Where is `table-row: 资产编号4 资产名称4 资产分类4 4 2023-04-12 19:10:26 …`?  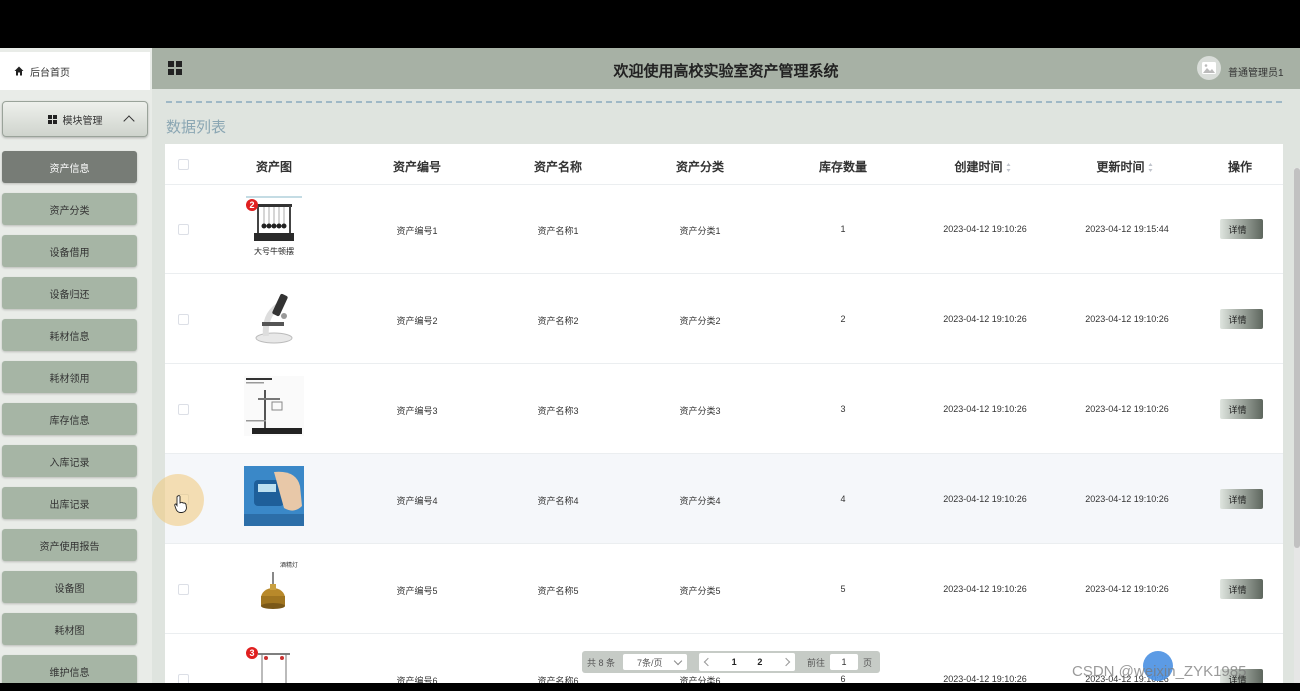 table-row: 资产编号4 资产名称4 资产分类4 4 2023-04-12 19:10:26 … is located at coordinates (724, 499).